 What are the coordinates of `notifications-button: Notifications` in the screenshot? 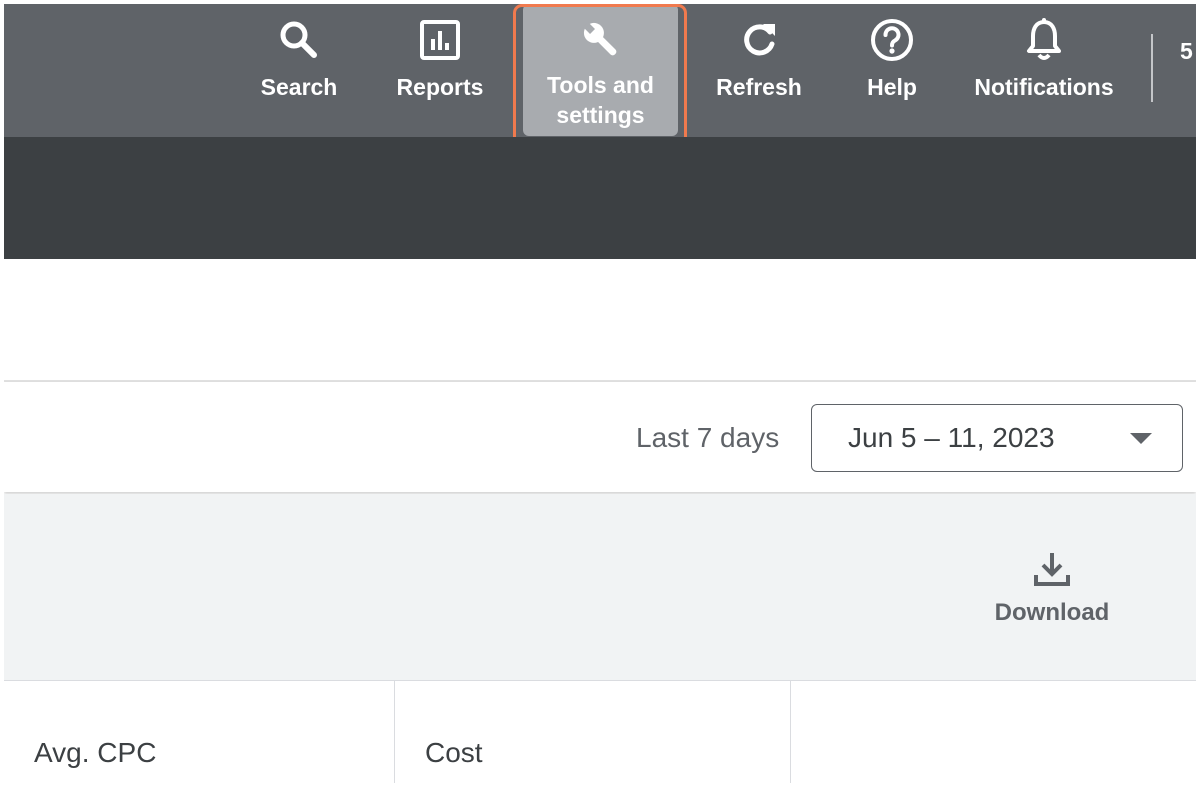 It's located at (1044, 70).